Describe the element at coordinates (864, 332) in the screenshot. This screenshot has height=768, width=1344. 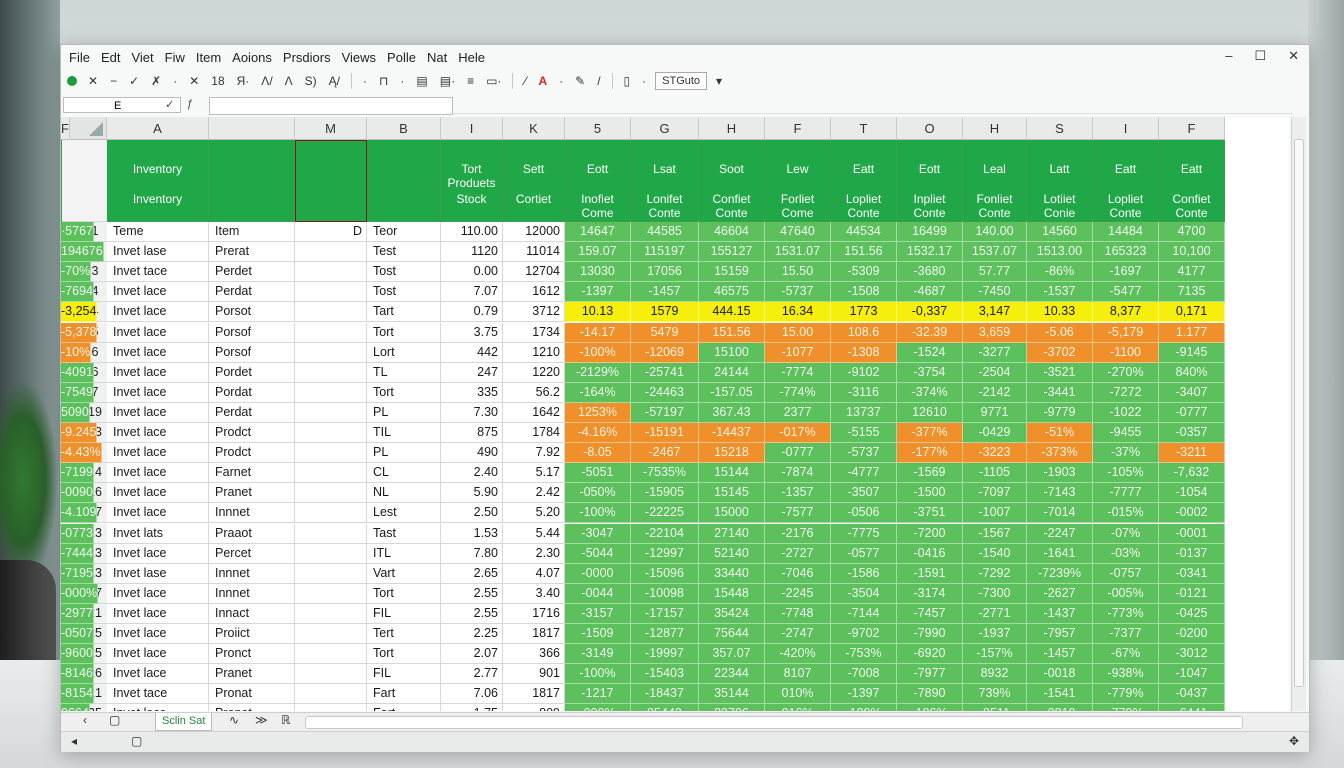
I see `metric-cell: 108.6` at that location.